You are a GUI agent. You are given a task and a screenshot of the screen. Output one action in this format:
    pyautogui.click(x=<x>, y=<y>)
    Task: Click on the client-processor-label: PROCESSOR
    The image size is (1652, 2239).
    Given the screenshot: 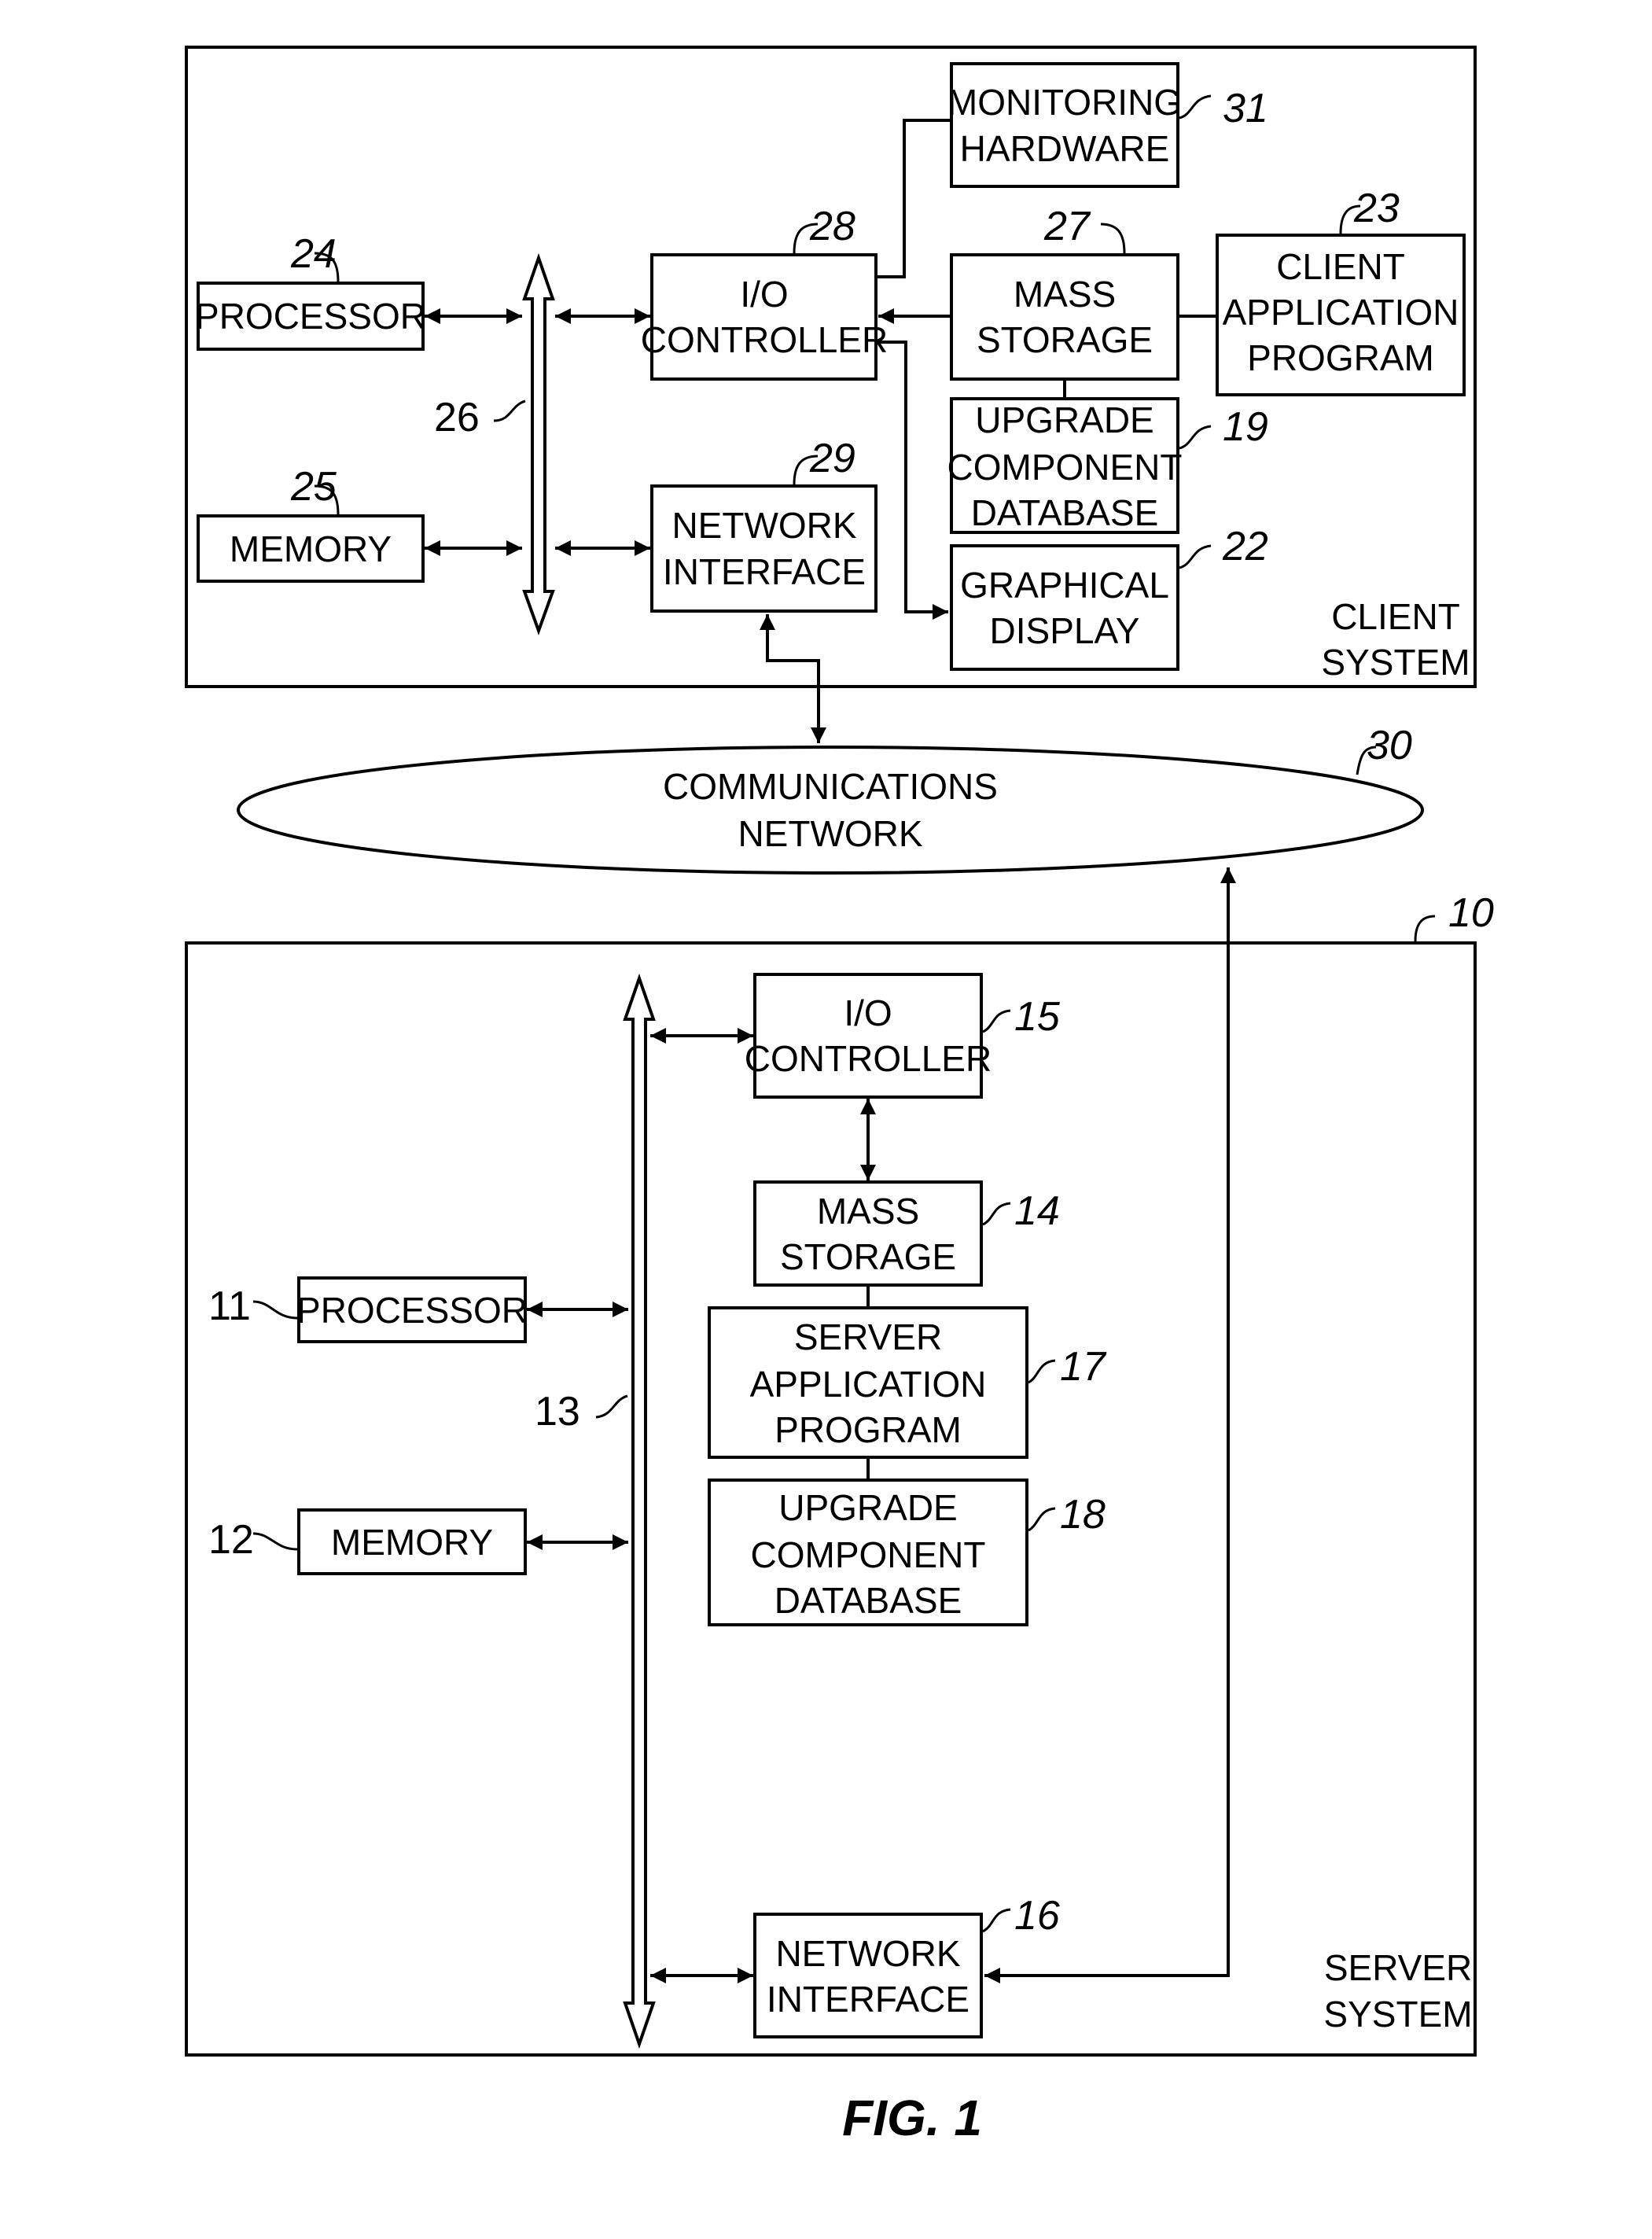 What is the action you would take?
    pyautogui.click(x=310, y=316)
    